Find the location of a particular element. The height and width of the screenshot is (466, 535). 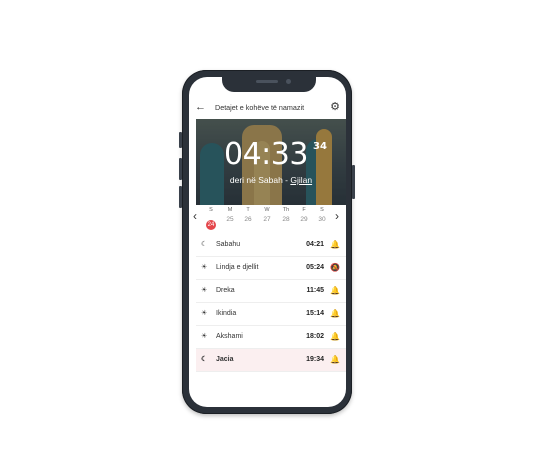

prayer-row-lindja: ☀ Lindja e djellit 05:24 🔕 is located at coordinates (271, 268).